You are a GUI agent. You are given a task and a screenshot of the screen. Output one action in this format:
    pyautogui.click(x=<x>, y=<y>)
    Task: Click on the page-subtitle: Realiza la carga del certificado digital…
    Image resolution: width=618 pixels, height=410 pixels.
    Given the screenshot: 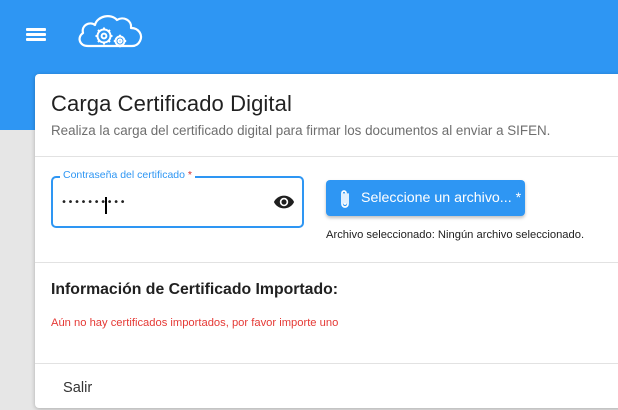 What is the action you would take?
    pyautogui.click(x=301, y=130)
    